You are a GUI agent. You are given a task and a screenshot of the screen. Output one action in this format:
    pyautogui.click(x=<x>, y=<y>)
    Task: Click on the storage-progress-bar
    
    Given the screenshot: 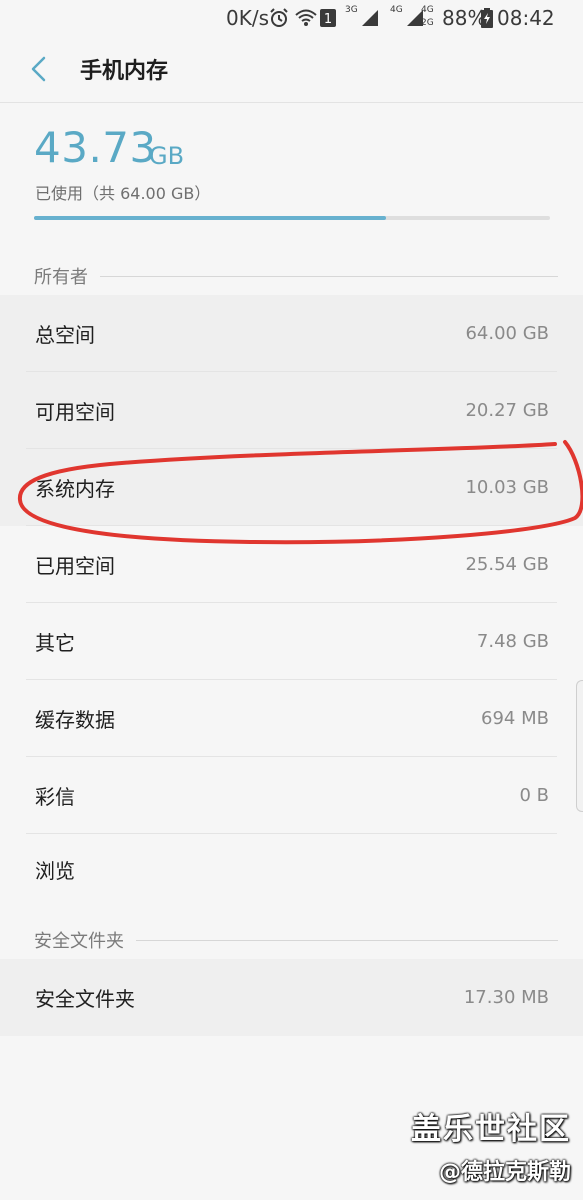 What is the action you would take?
    pyautogui.click(x=292, y=218)
    